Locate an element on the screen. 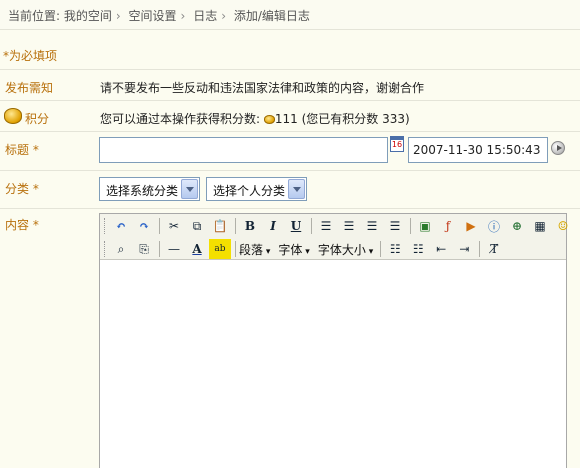 Image resolution: width=580 pixels, height=468 pixels. title-input is located at coordinates (243, 150).